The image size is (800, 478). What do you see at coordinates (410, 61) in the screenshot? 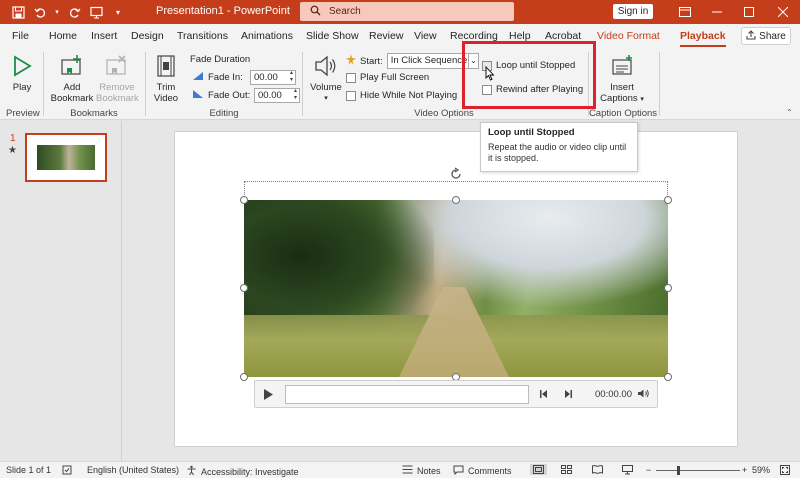
I see `start-row: Start: In Click Sequence` at bounding box center [410, 61].